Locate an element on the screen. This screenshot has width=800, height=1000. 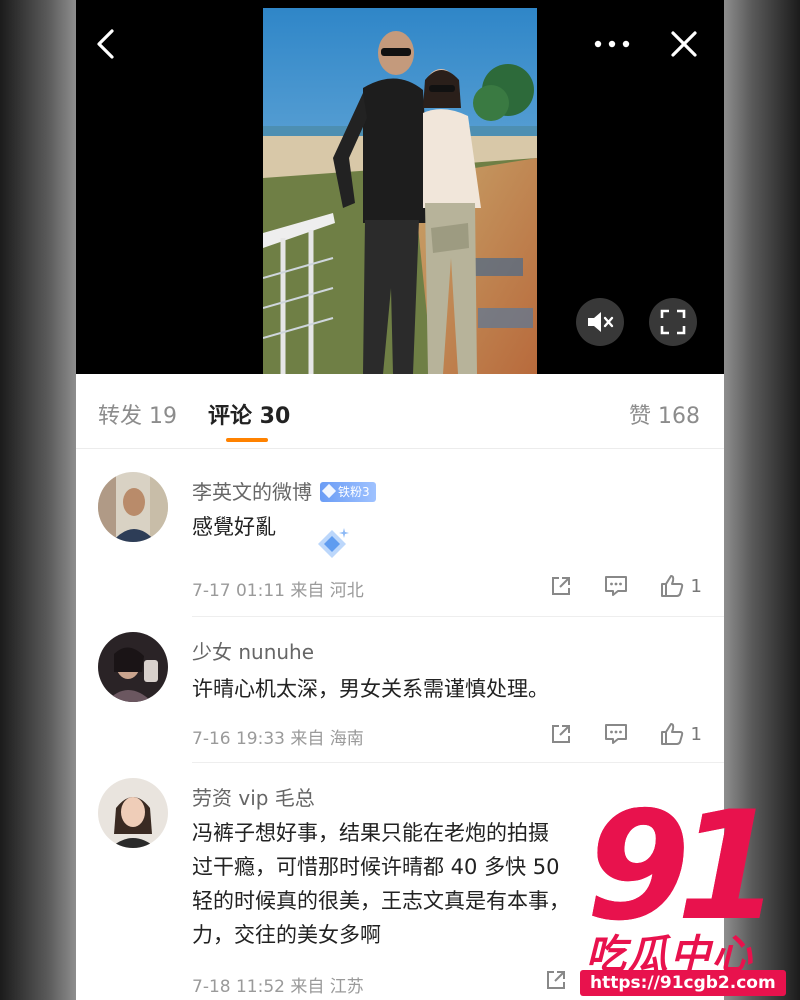
more-button is located at coordinates (612, 44).